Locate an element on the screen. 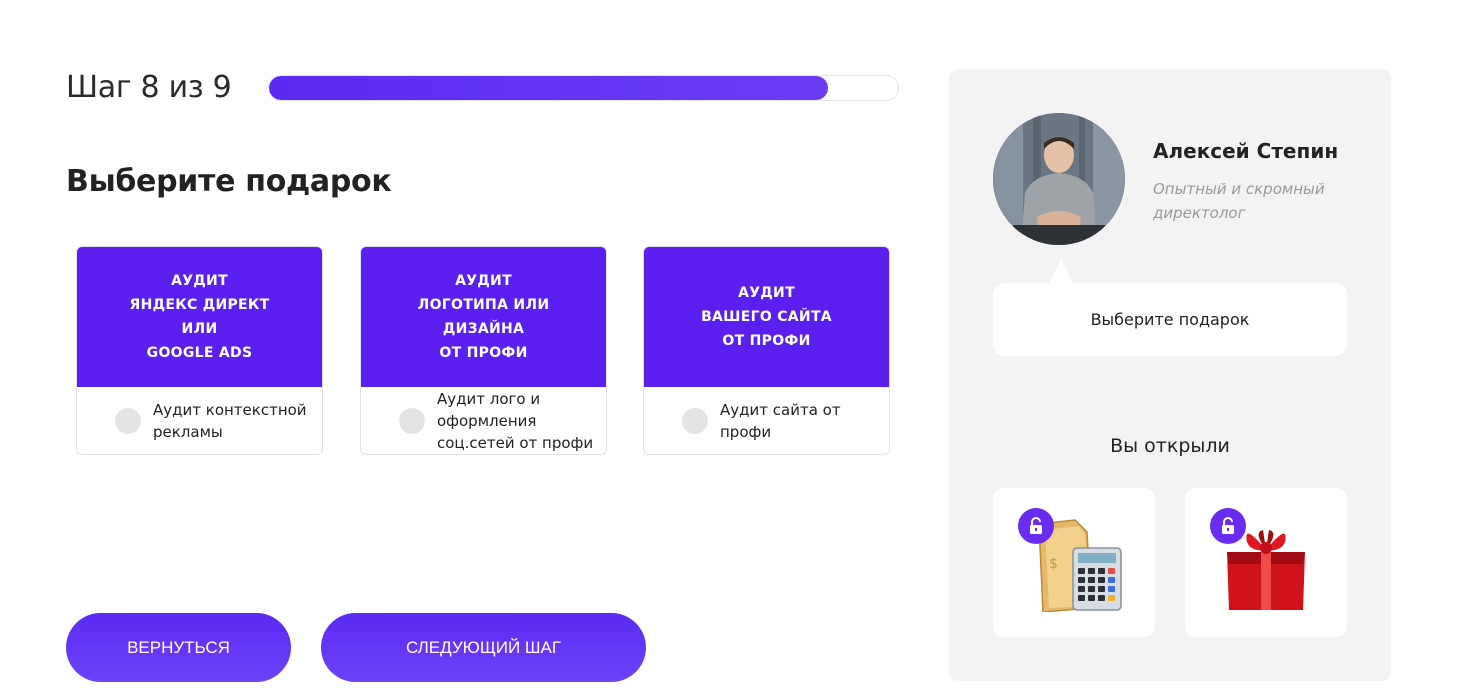 The image size is (1466, 695). caption-line: профи is located at coordinates (746, 432).